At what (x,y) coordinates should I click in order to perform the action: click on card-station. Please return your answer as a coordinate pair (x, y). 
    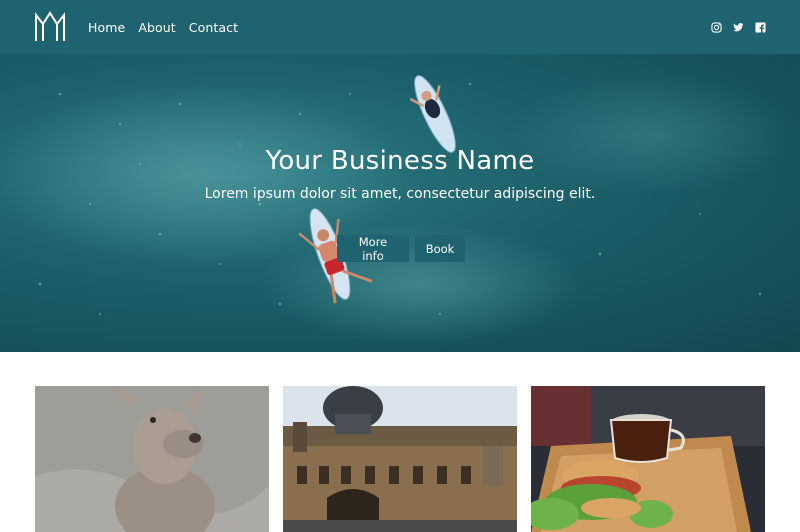
    Looking at the image, I should click on (400, 459).